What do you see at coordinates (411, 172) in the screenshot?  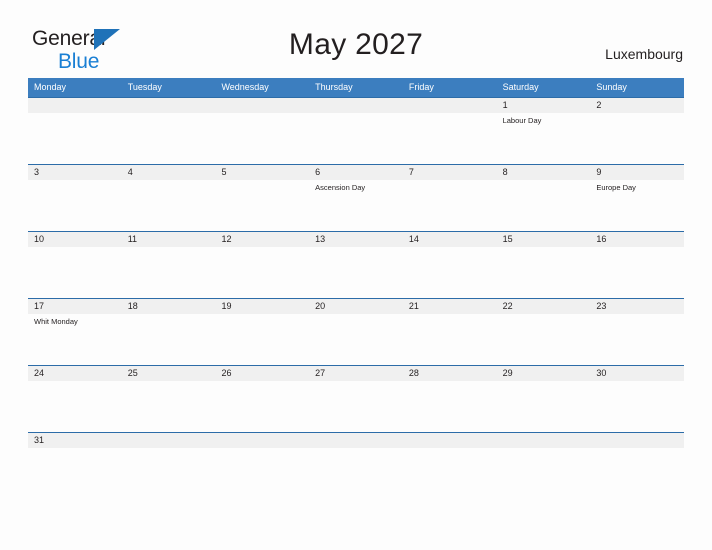 I see `day-number: 7` at bounding box center [411, 172].